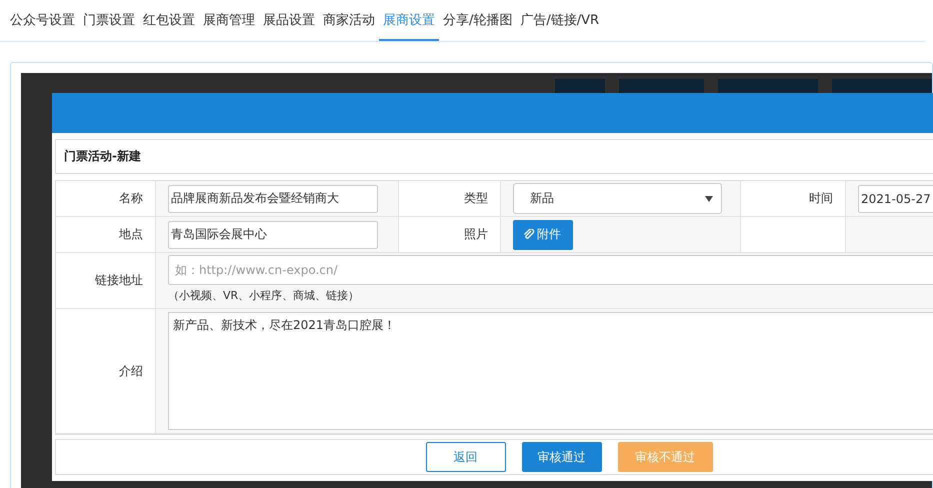 This screenshot has width=933, height=488. What do you see at coordinates (466, 457) in the screenshot?
I see `action-button: 返回` at bounding box center [466, 457].